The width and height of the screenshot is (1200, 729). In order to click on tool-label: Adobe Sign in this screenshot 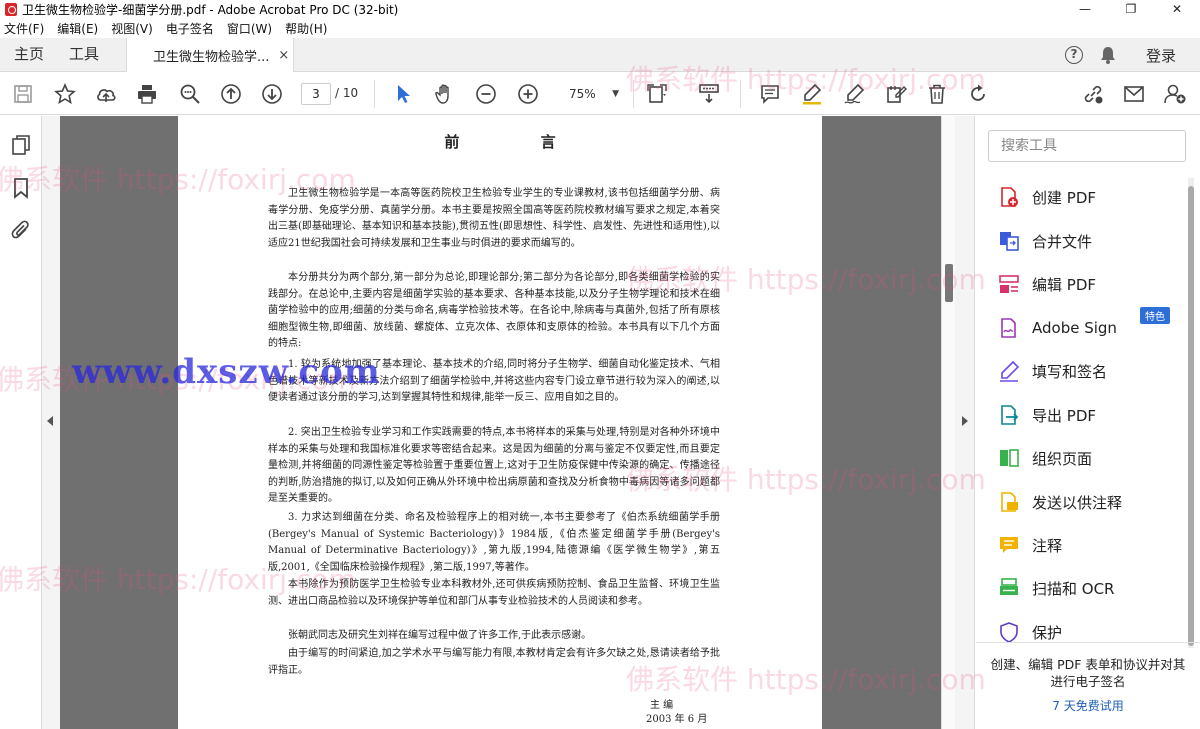, I will do `click(1074, 328)`.